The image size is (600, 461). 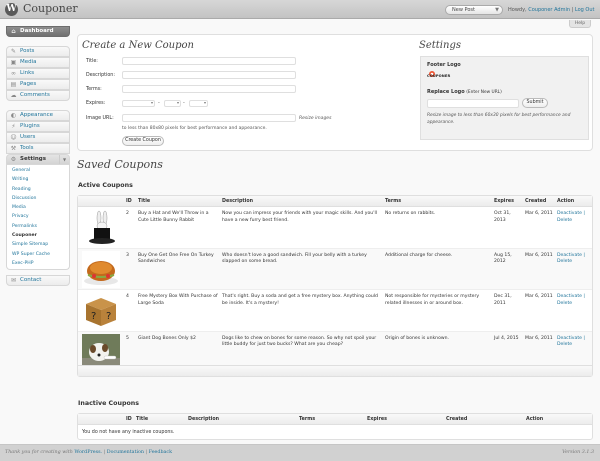 I want to click on submenu-wp-super-cache: WP Super Cache, so click(x=38, y=254).